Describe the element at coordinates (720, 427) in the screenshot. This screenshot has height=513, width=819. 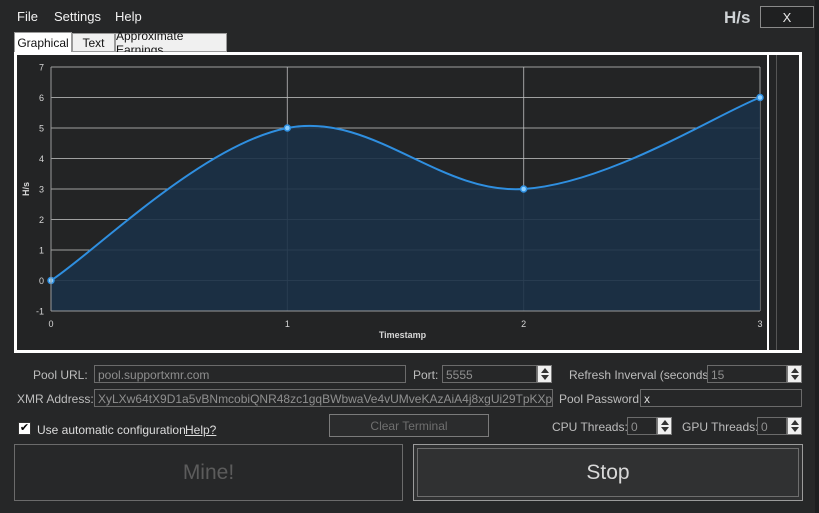
I see `gpu-threads-label: GPU Threads:` at that location.